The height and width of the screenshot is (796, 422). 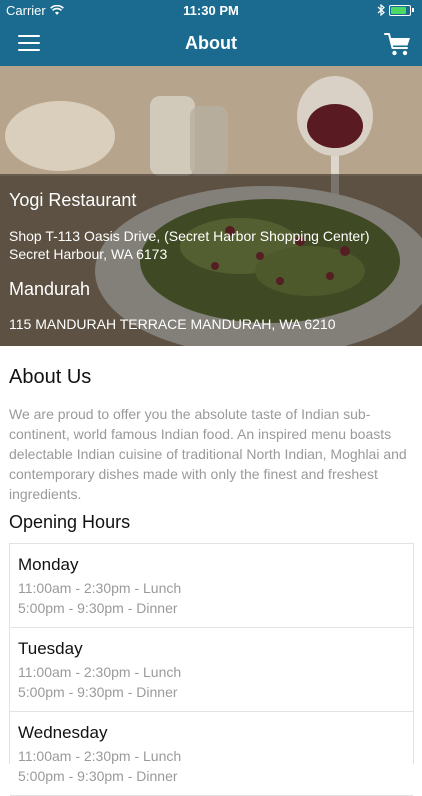 I want to click on shopping-cart-icon, so click(x=398, y=44).